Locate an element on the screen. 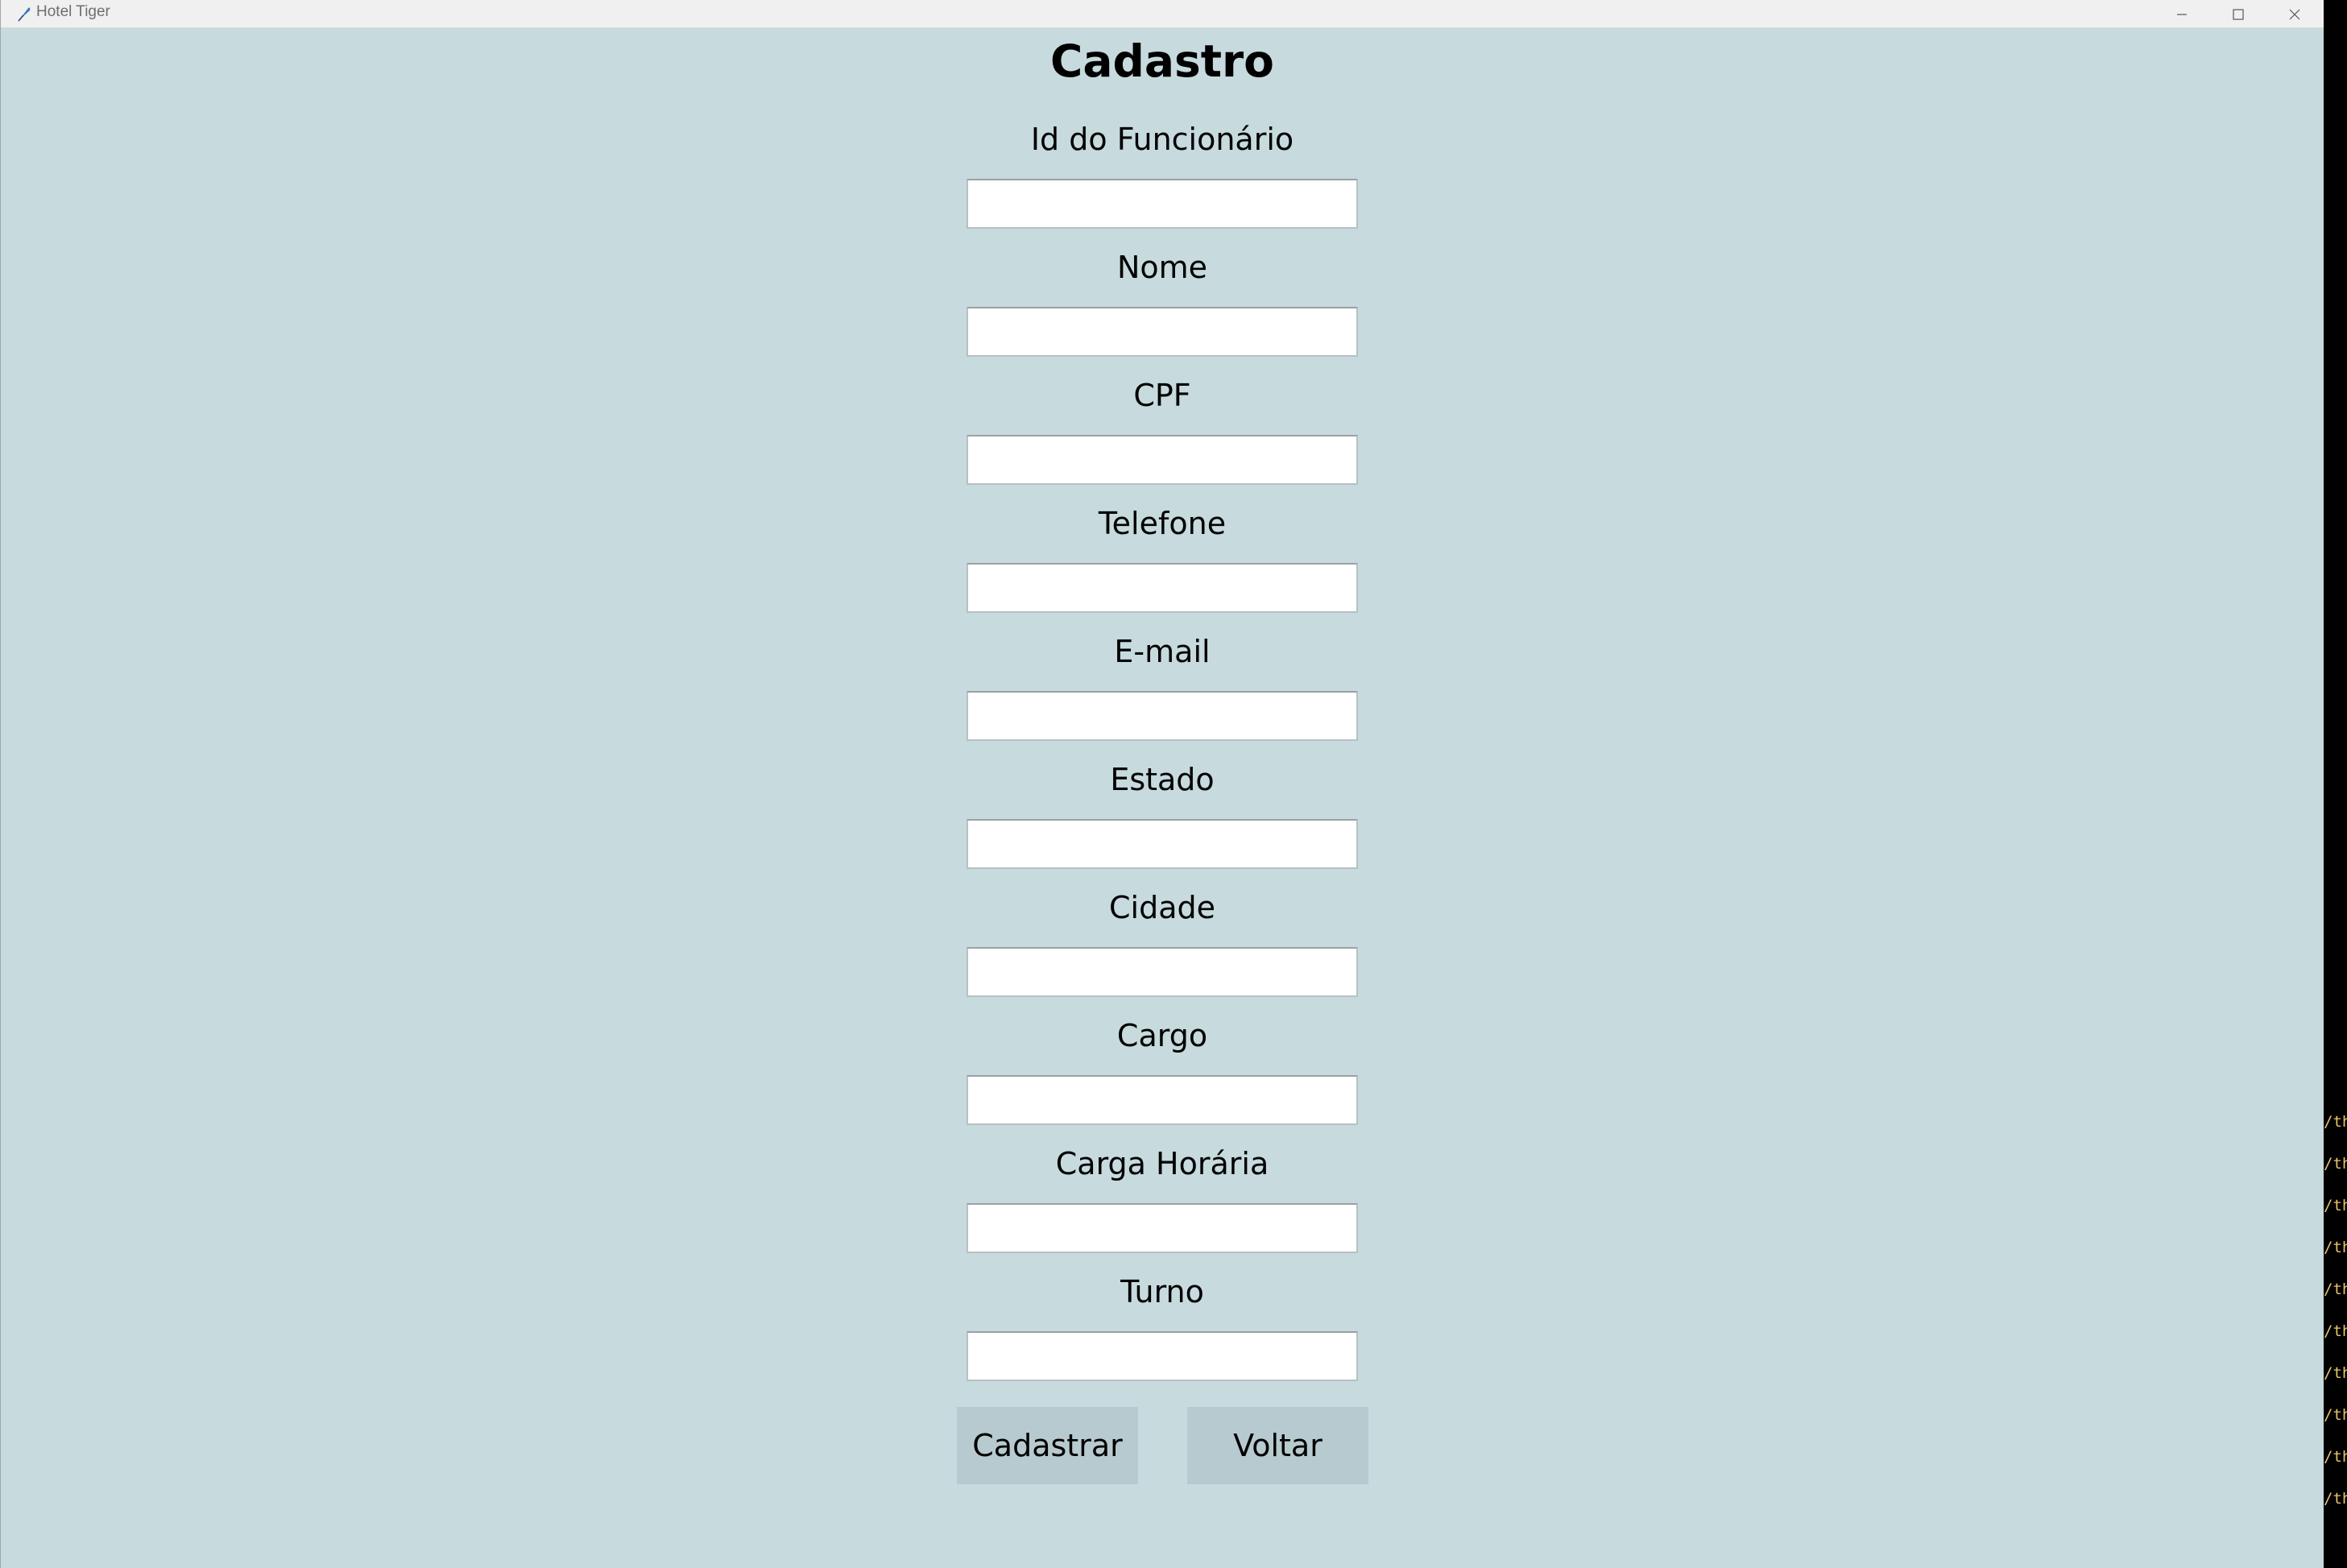 The height and width of the screenshot is (1568, 2347). shift-label: Turno is located at coordinates (1162, 1291).